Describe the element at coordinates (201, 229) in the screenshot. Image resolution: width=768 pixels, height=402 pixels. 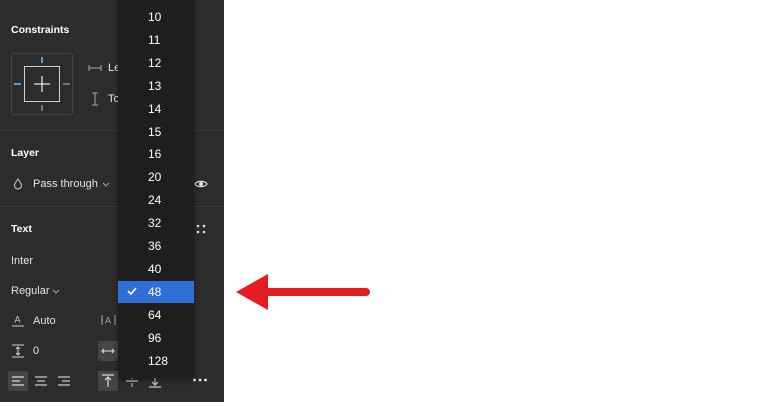
I see `text-styles-grid-icon` at that location.